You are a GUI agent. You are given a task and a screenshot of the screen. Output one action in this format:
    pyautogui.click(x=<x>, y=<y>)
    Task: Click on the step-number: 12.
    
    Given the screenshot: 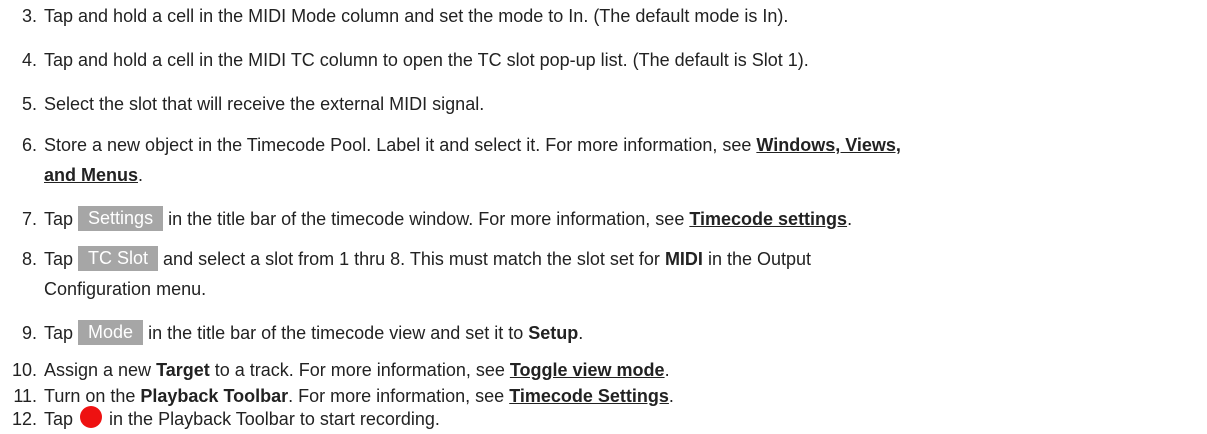 What is the action you would take?
    pyautogui.click(x=24, y=419)
    